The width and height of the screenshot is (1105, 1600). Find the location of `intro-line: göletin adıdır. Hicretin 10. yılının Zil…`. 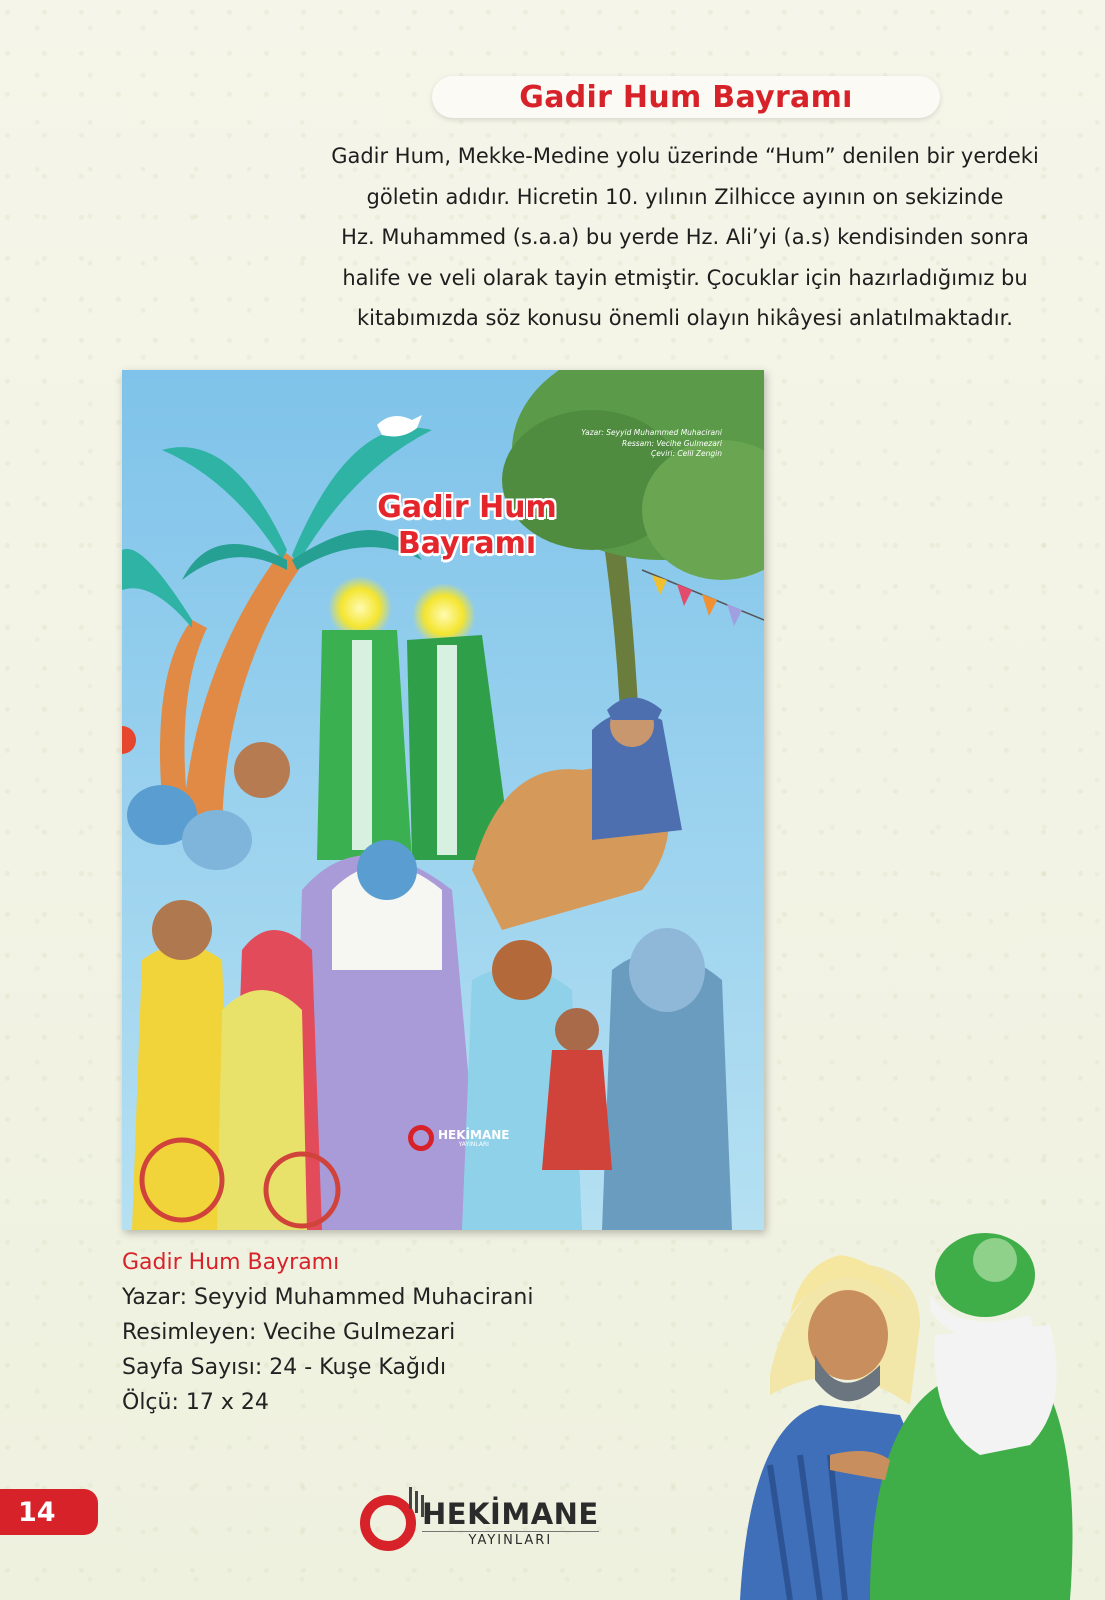

intro-line: göletin adıdır. Hicretin 10. yılının Zil… is located at coordinates (685, 196).